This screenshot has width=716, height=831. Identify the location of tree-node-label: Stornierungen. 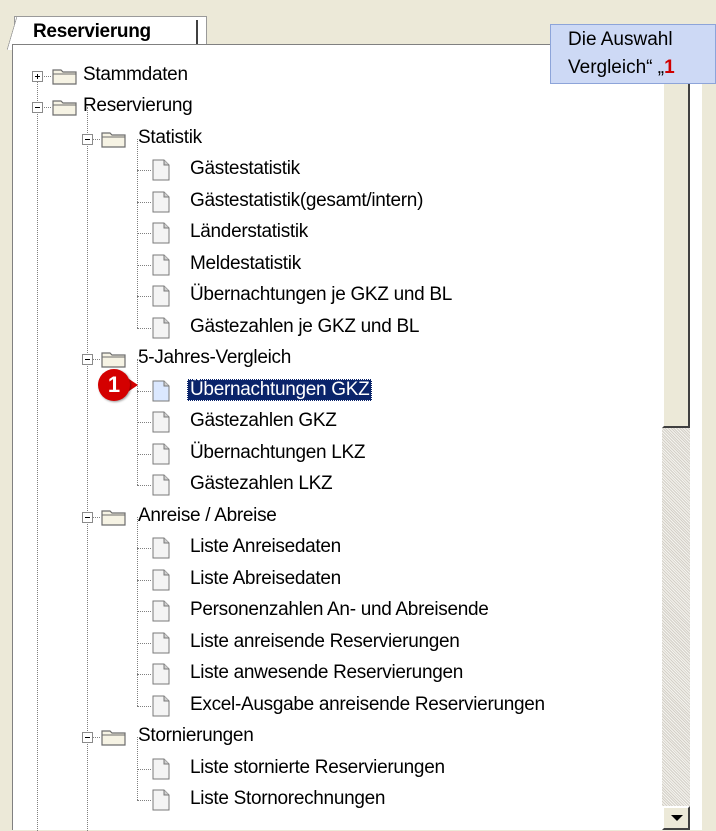
(196, 736).